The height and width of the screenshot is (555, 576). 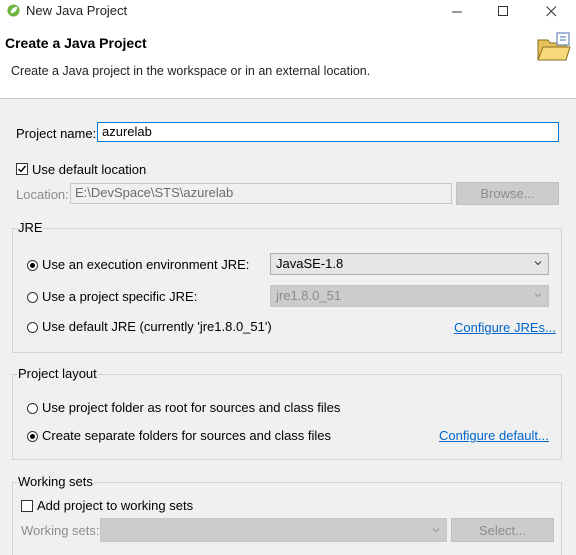 What do you see at coordinates (13, 10) in the screenshot?
I see `spring-leaf-icon` at bounding box center [13, 10].